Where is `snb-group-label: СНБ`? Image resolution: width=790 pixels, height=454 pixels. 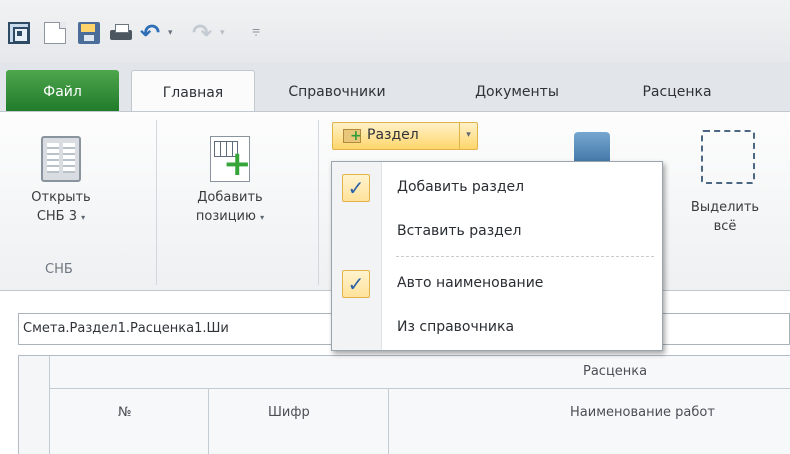 snb-group-label: СНБ is located at coordinates (59, 269).